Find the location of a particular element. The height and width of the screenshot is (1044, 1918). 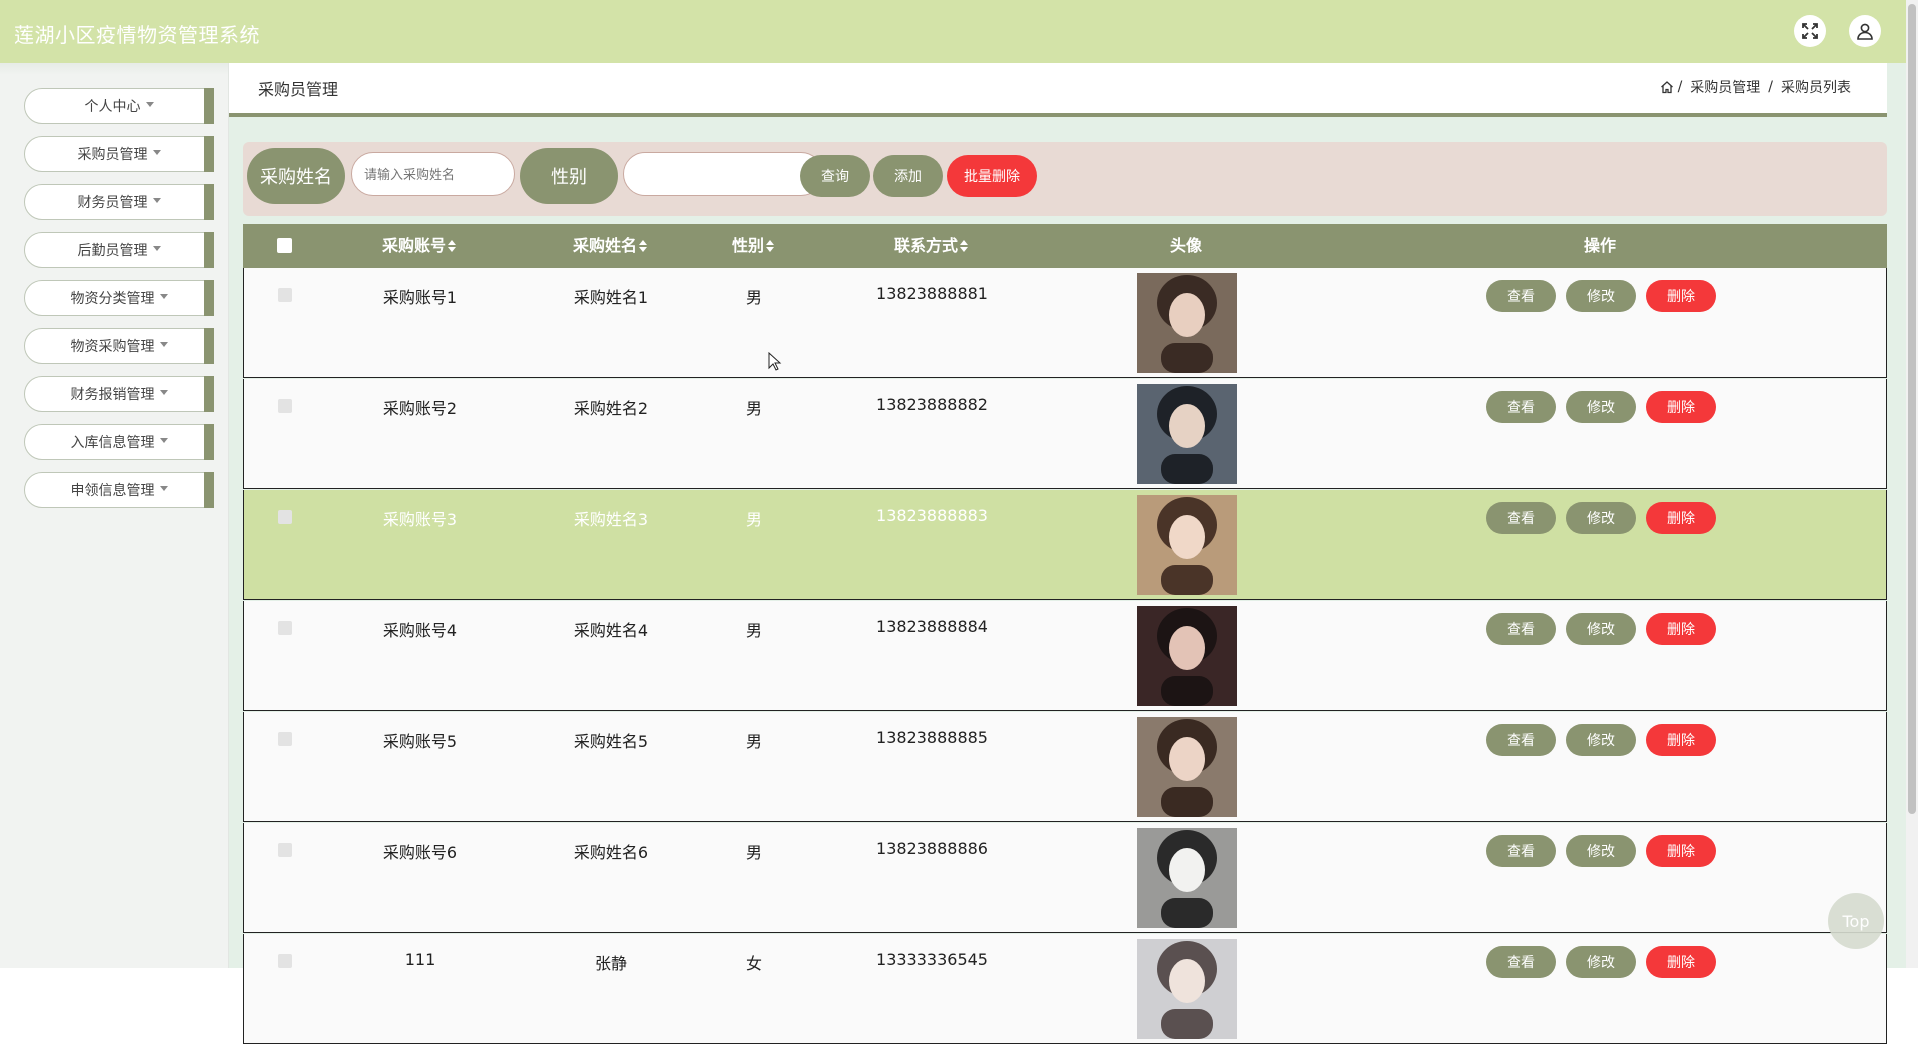

search-bar: 采购姓名 性别 查询 添加 批量删除 is located at coordinates (1065, 179).